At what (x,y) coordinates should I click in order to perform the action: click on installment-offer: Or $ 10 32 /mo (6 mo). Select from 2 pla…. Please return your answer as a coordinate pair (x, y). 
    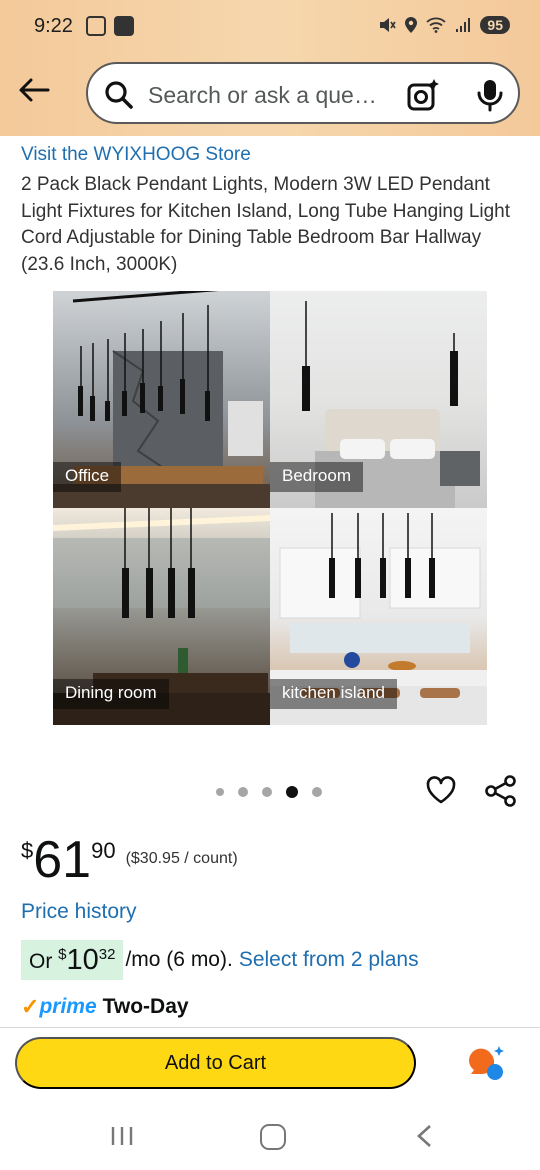
    Looking at the image, I should click on (220, 960).